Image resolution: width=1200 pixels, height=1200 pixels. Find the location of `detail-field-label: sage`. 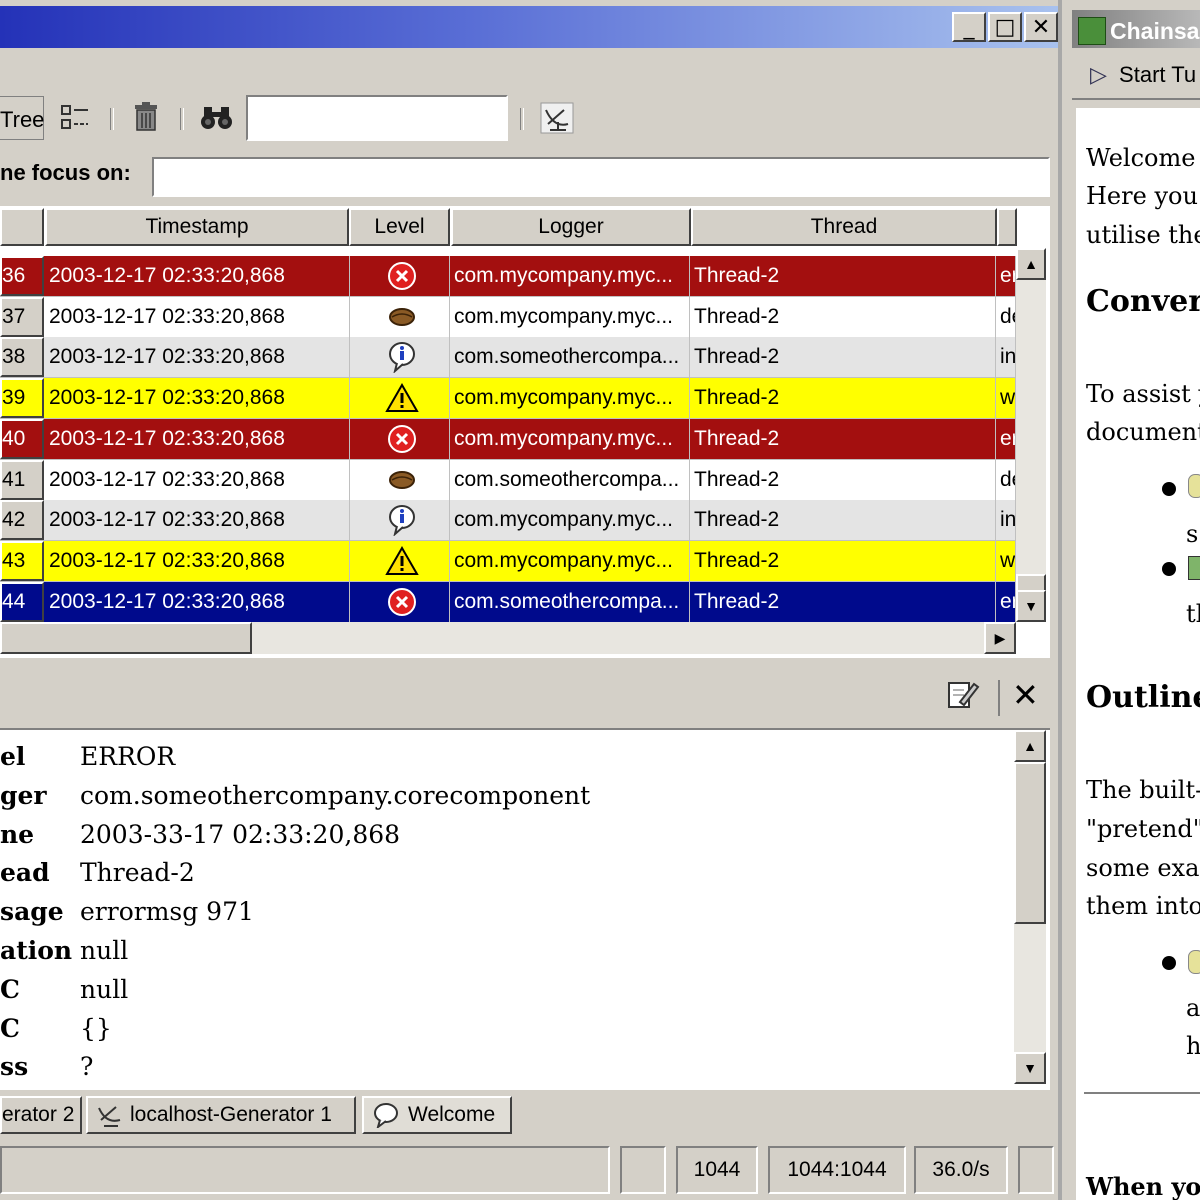

detail-field-label: sage is located at coordinates (32, 912).